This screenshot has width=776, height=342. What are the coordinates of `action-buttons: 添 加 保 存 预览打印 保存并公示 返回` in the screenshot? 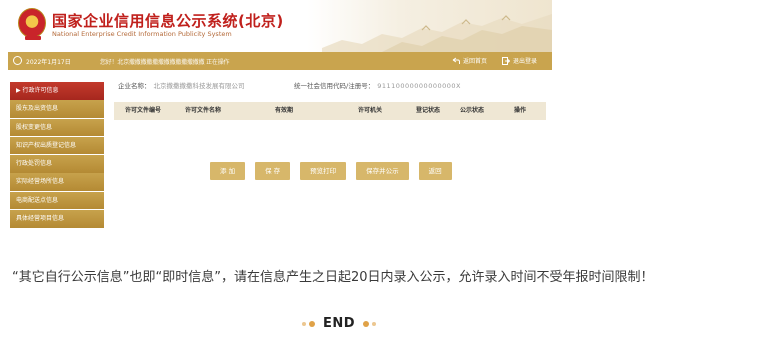 It's located at (331, 171).